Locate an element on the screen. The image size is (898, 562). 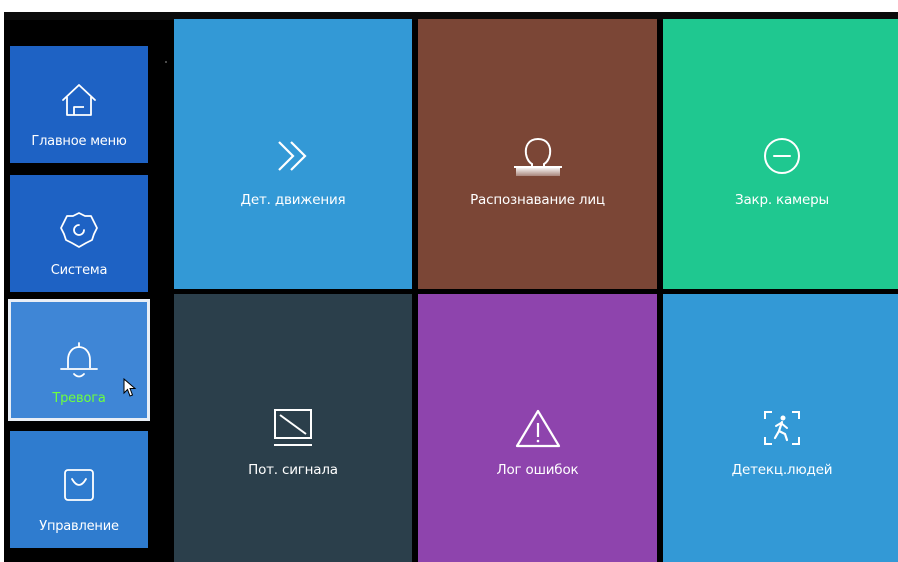
tile-label: Пот. сигнала is located at coordinates (293, 470).